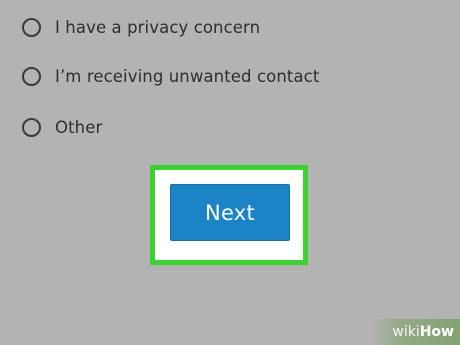 This screenshot has height=345, width=460. Describe the element at coordinates (158, 27) in the screenshot. I see `option-label-privacy-concern: I have a privacy concern` at that location.